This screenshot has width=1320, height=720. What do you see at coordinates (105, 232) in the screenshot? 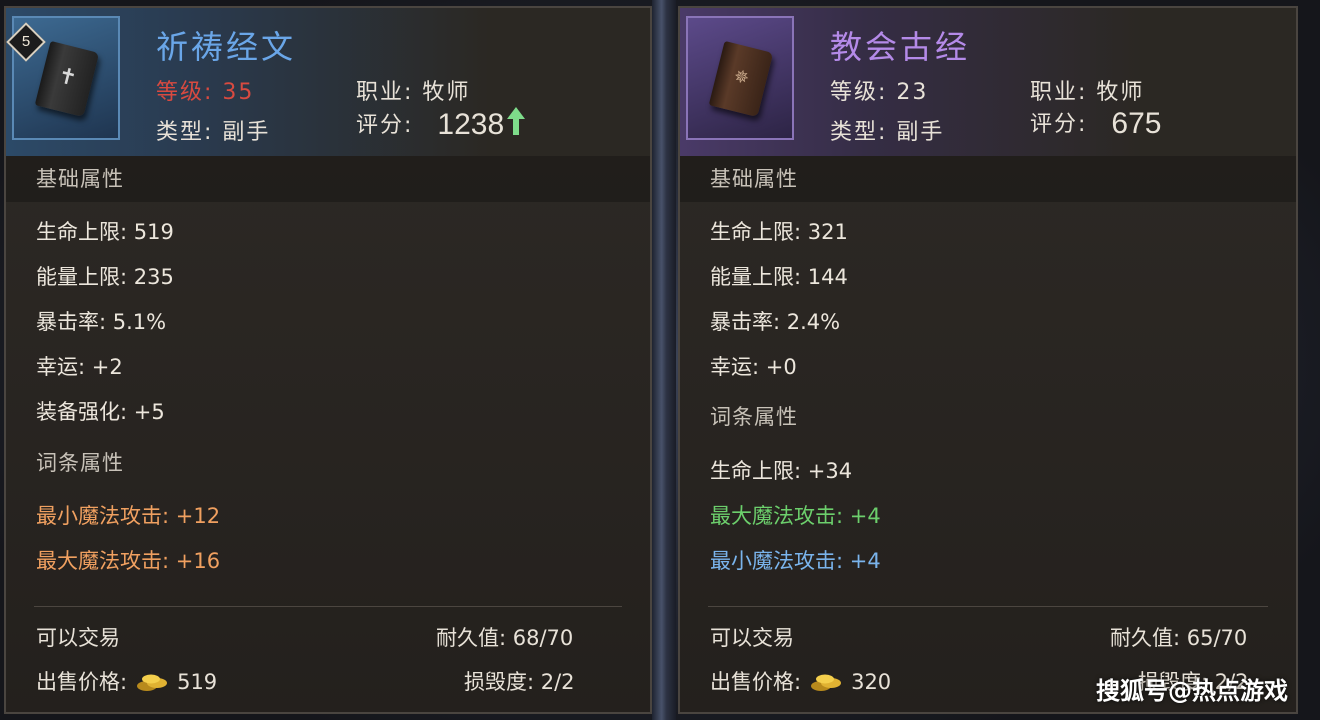
I see `attr-hp: 生命上限: 519` at bounding box center [105, 232].